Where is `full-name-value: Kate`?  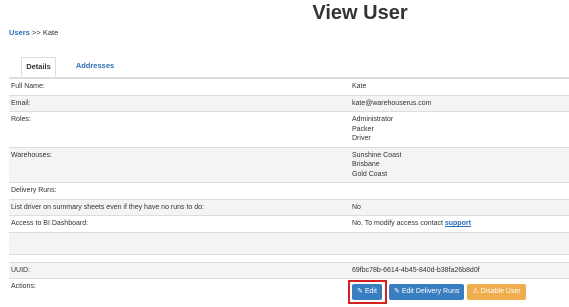
full-name-value: Kate is located at coordinates (459, 87).